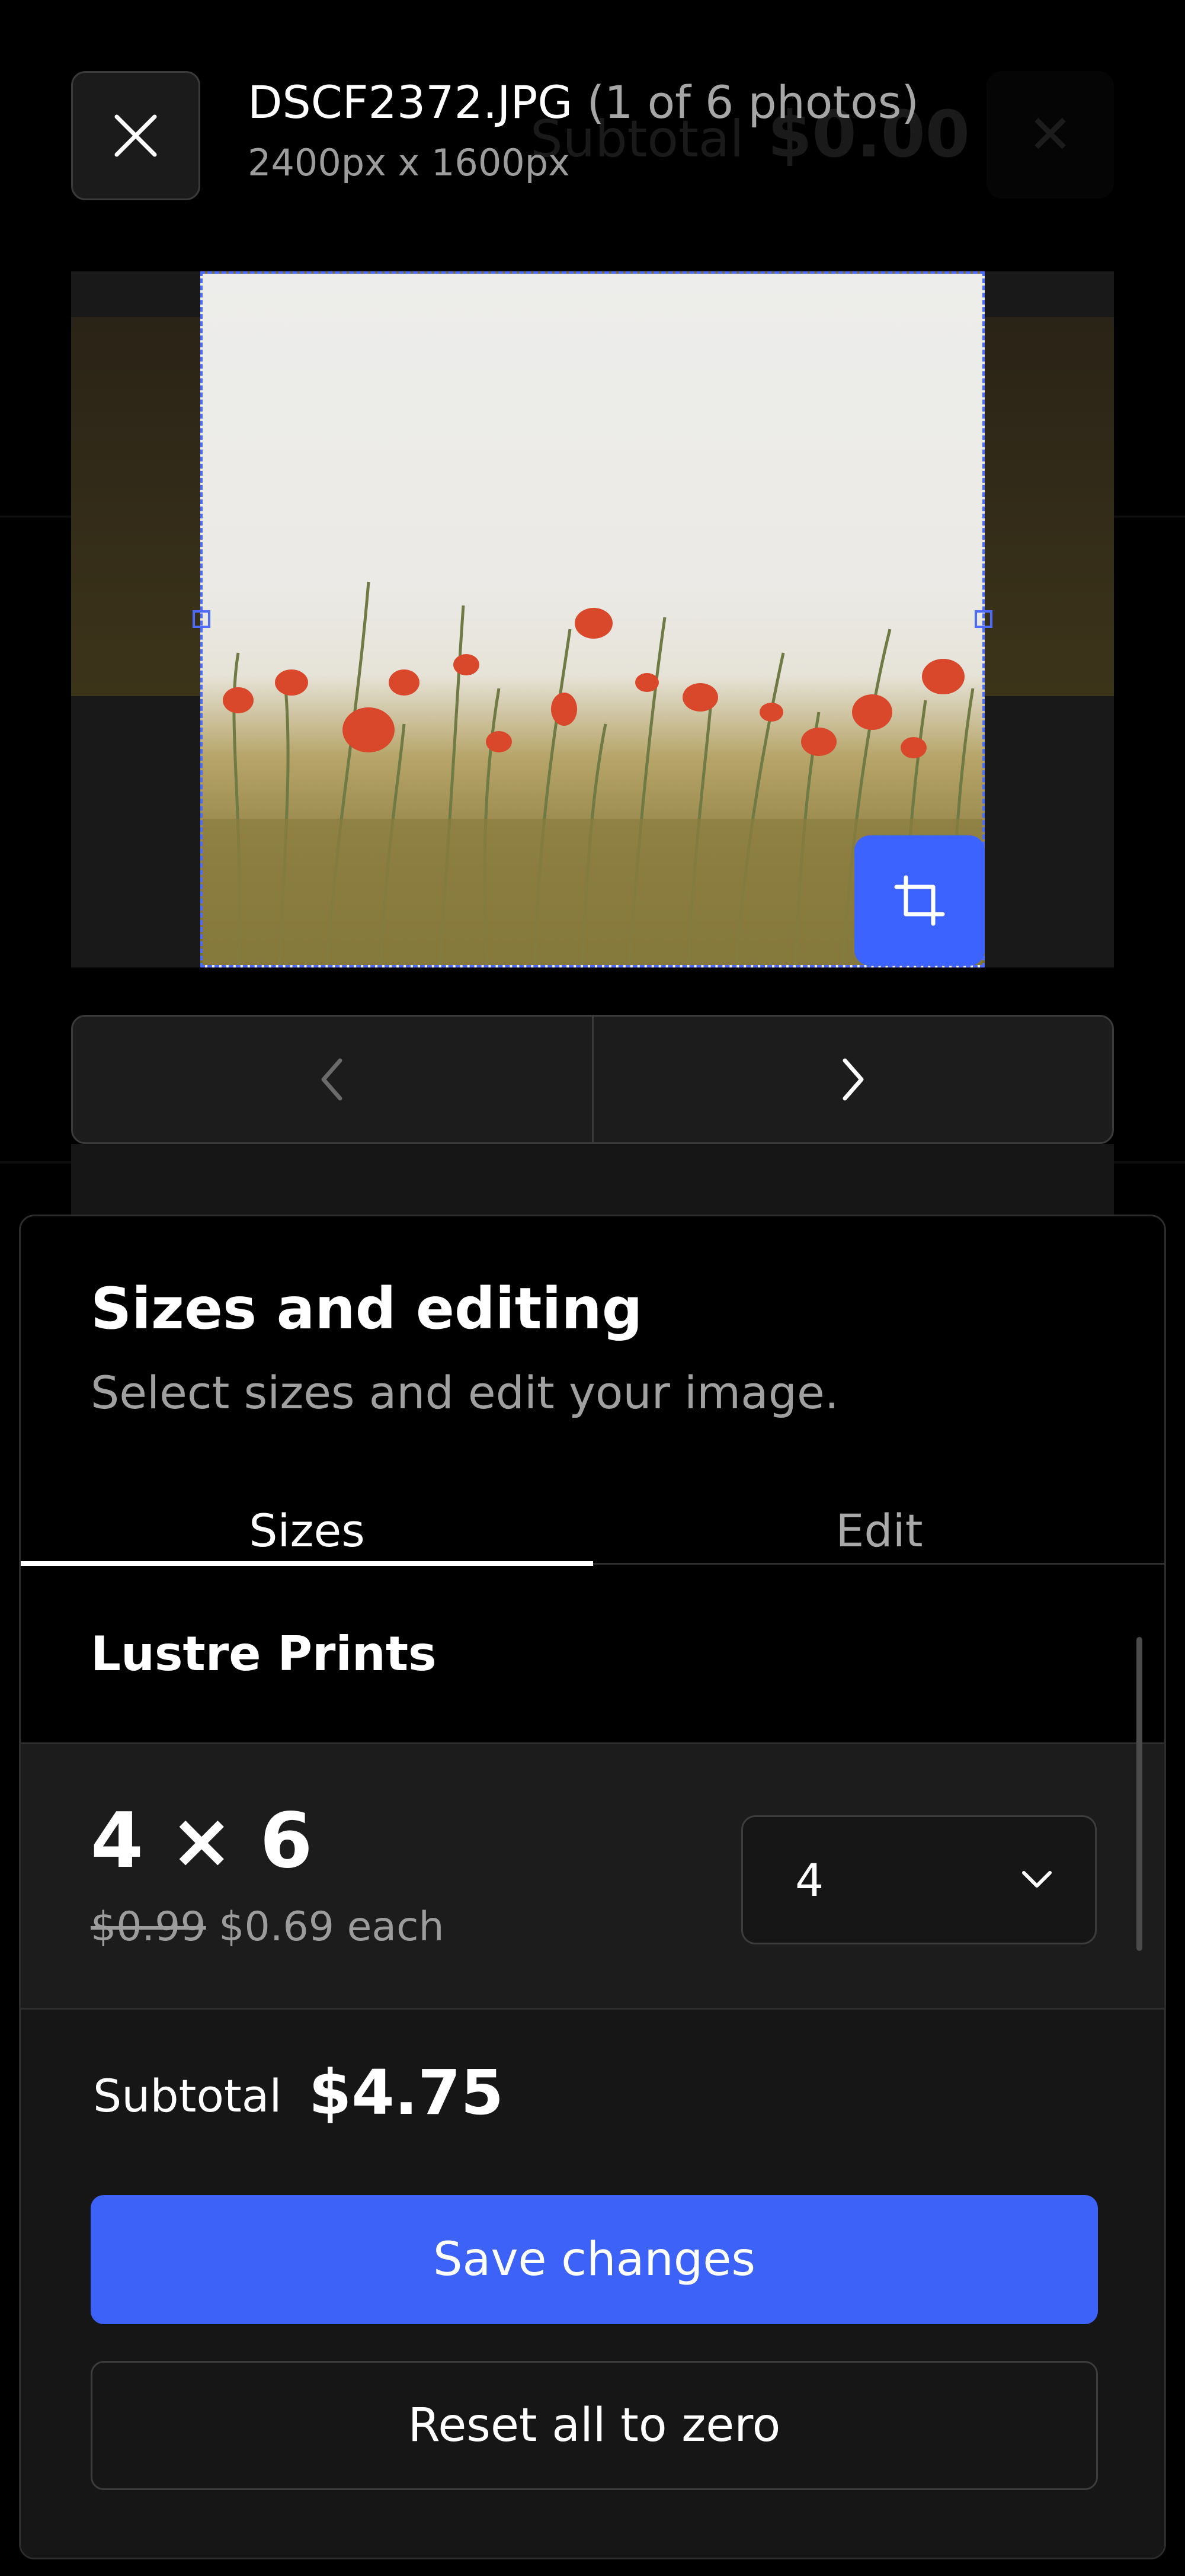 This screenshot has width=1185, height=2576. What do you see at coordinates (594, 2425) in the screenshot?
I see `reset-all-button: Reset all to zero` at bounding box center [594, 2425].